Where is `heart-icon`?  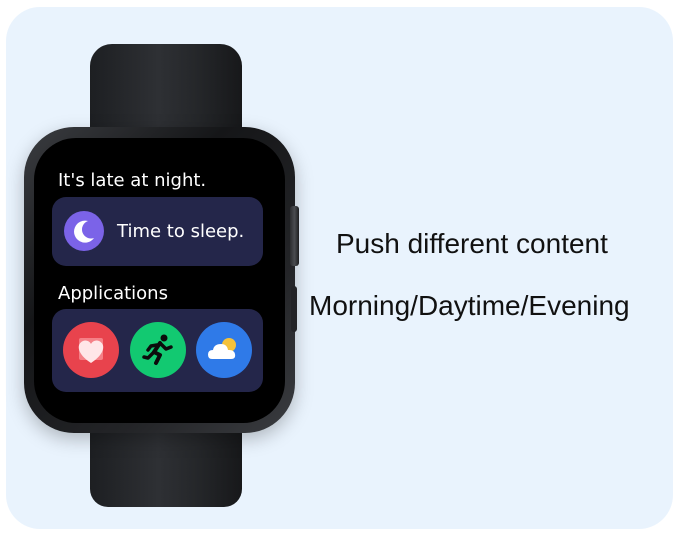
heart-icon is located at coordinates (91, 350).